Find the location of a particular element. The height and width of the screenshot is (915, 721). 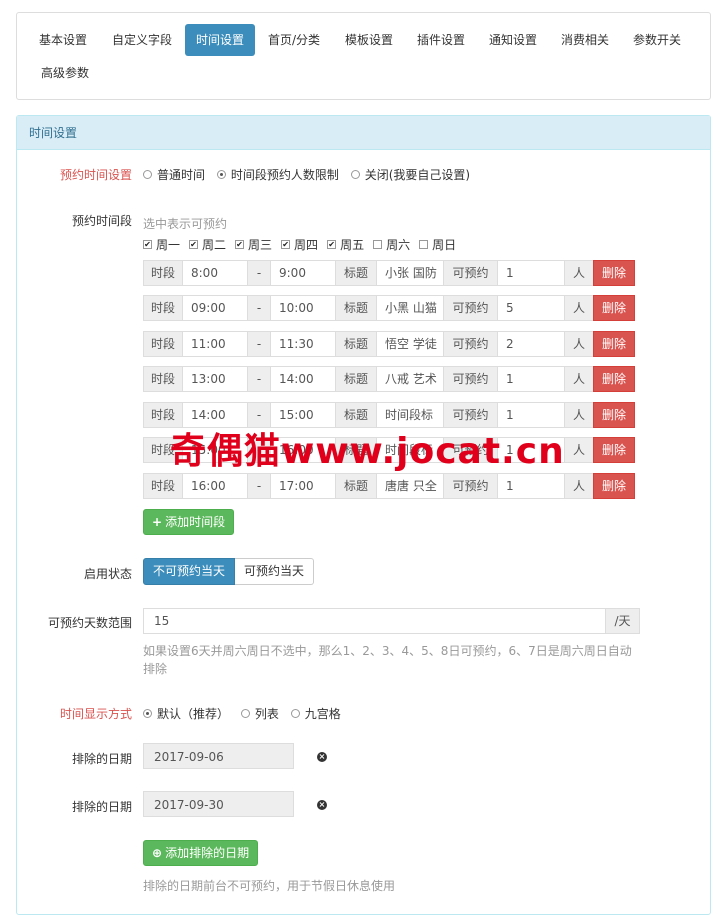

weekday-checkbox: ✔ 周四 is located at coordinates (299, 245).